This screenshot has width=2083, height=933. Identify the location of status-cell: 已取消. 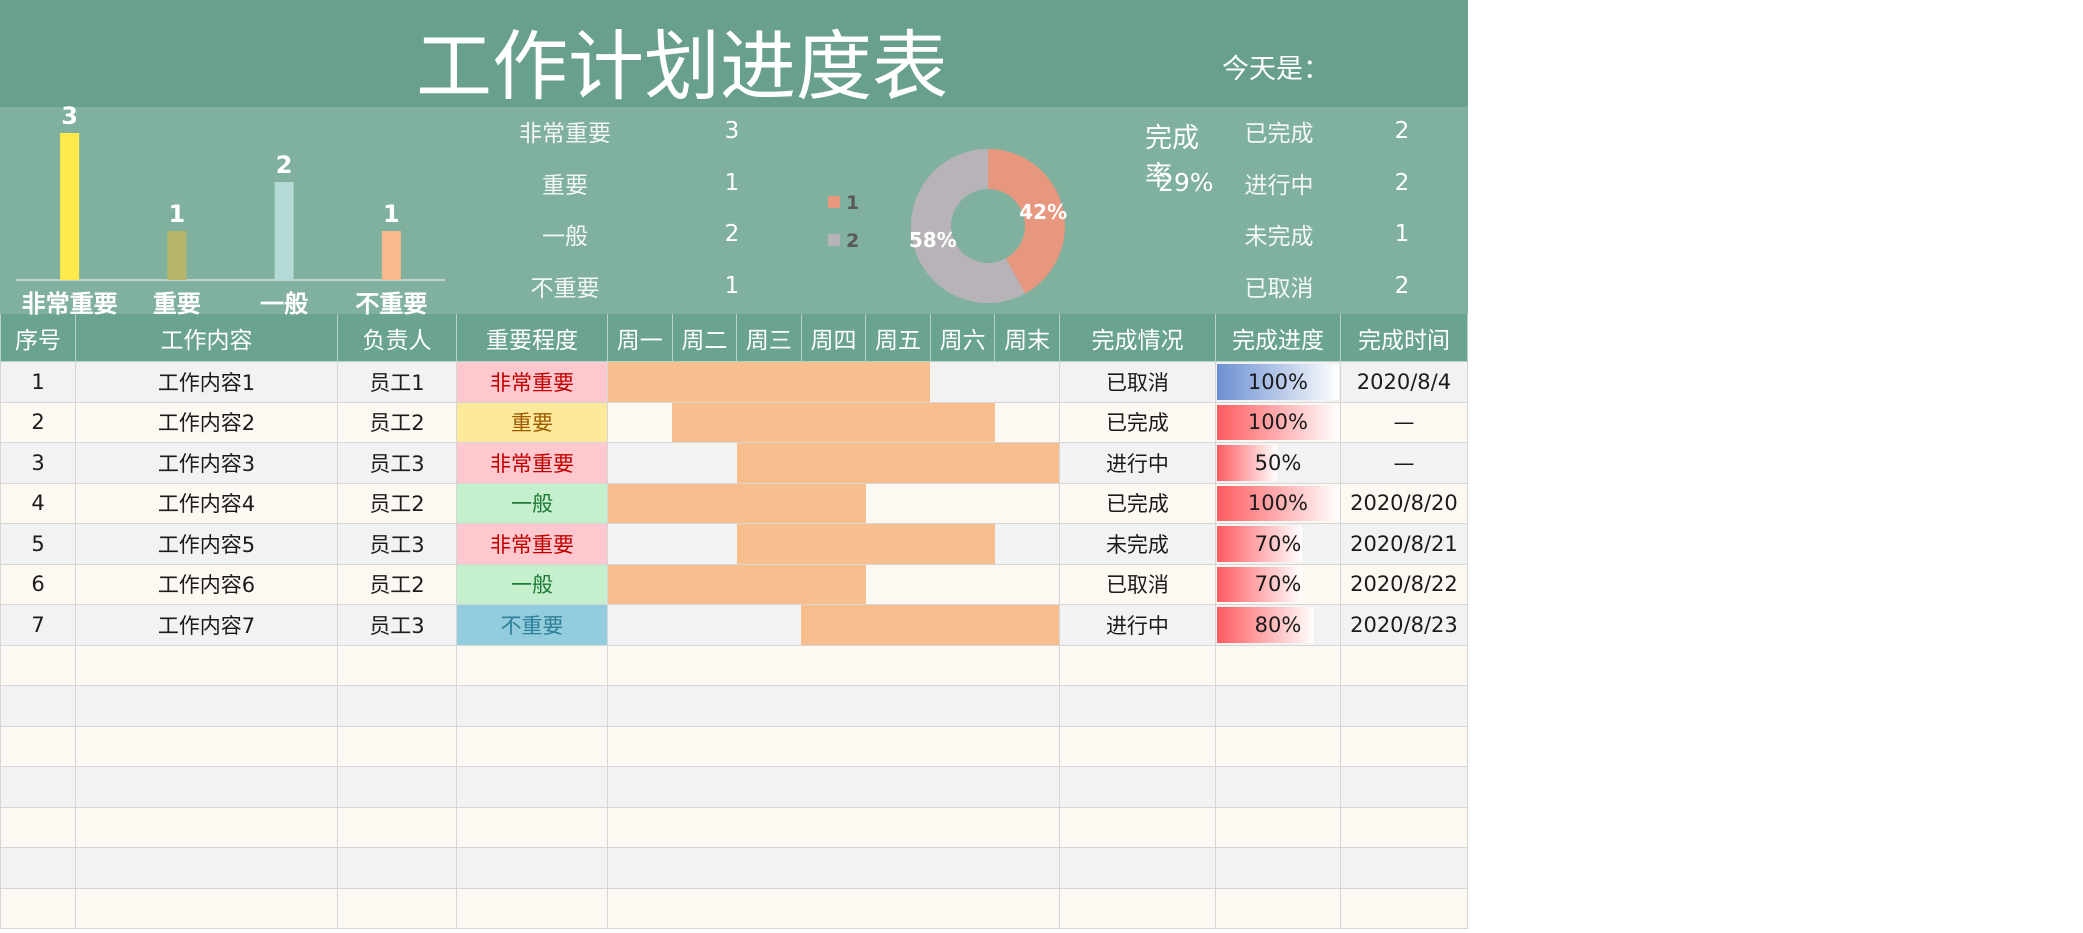
(1137, 584).